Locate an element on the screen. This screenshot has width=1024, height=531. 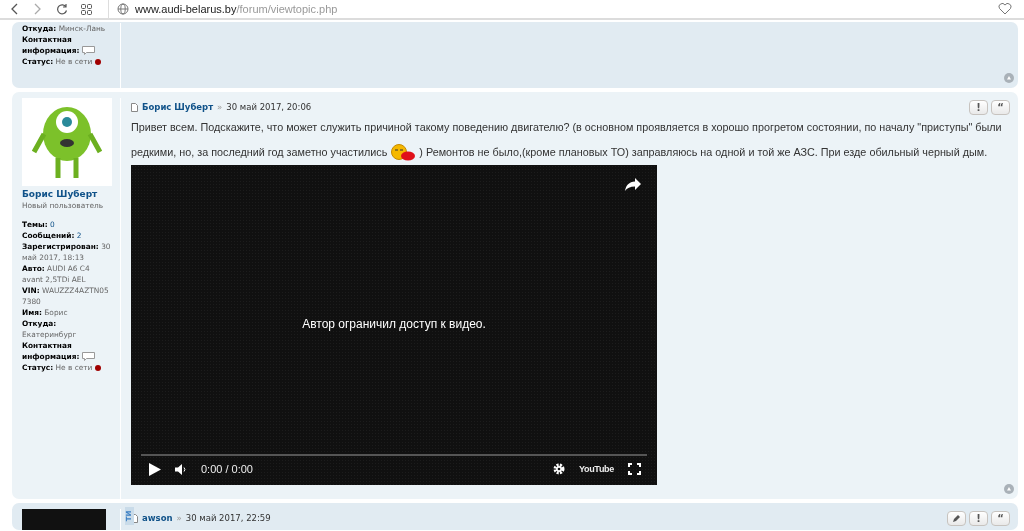
author-link: awson is located at coordinates (157, 518).